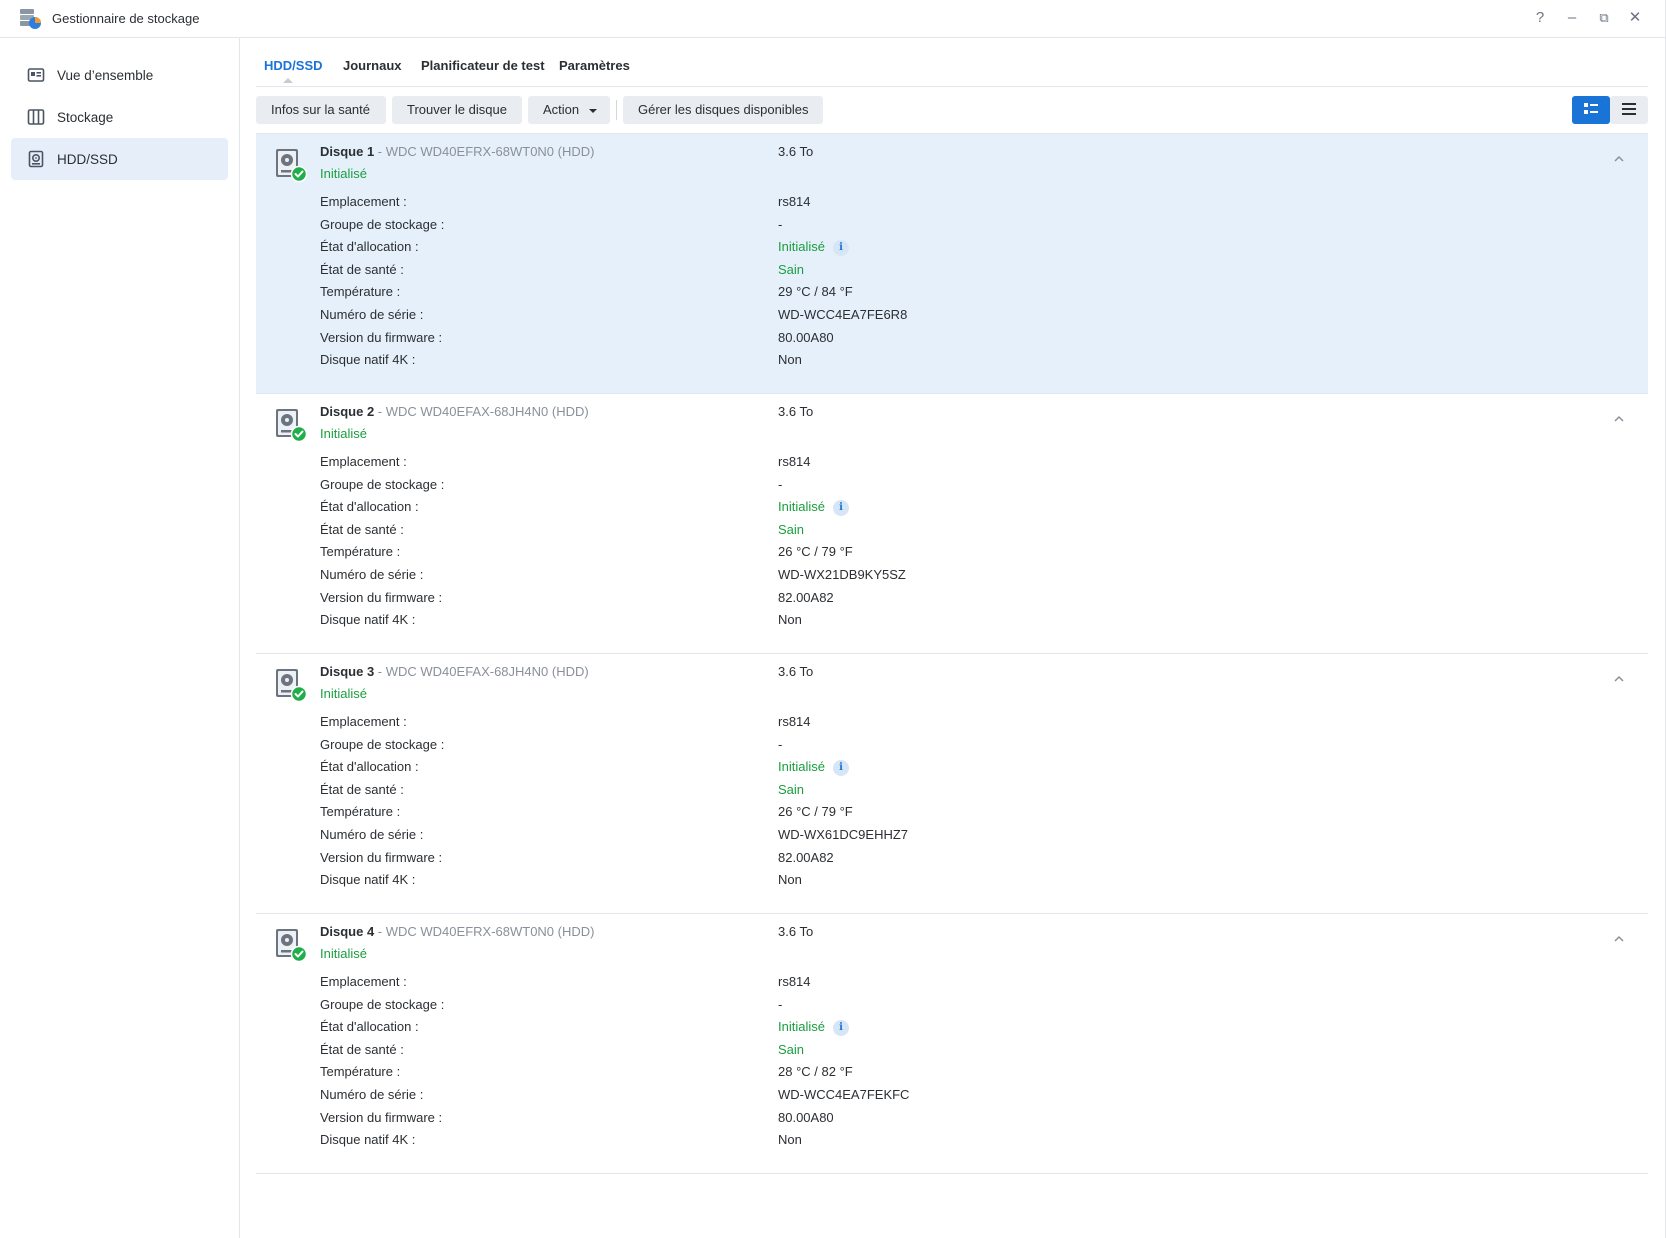  What do you see at coordinates (970, 1029) in the screenshot?
I see `field-row-allocation: État d'allocation : Initialisé i` at bounding box center [970, 1029].